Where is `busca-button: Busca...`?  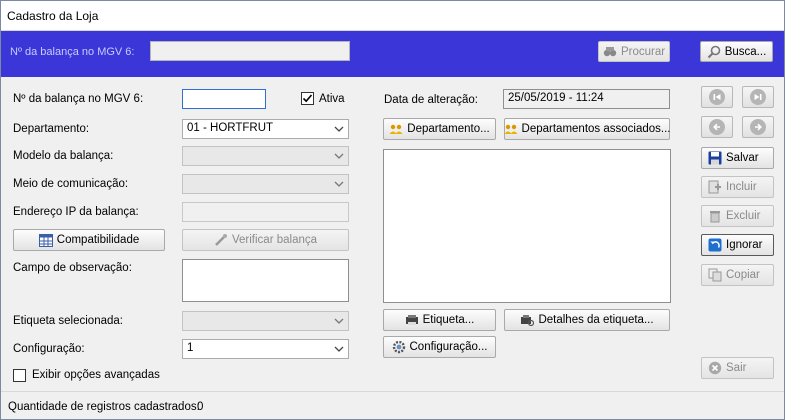 busca-button: Busca... is located at coordinates (736, 51).